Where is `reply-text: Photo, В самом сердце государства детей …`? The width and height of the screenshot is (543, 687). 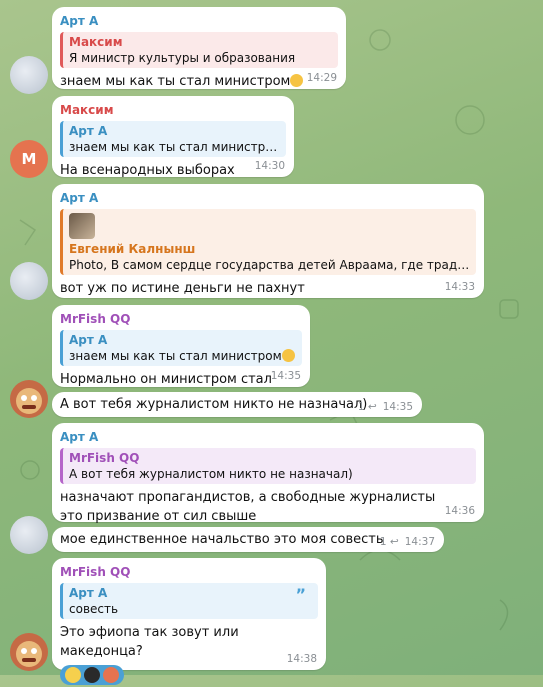 reply-text: Photo, В самом сердце государства детей … is located at coordinates (269, 265).